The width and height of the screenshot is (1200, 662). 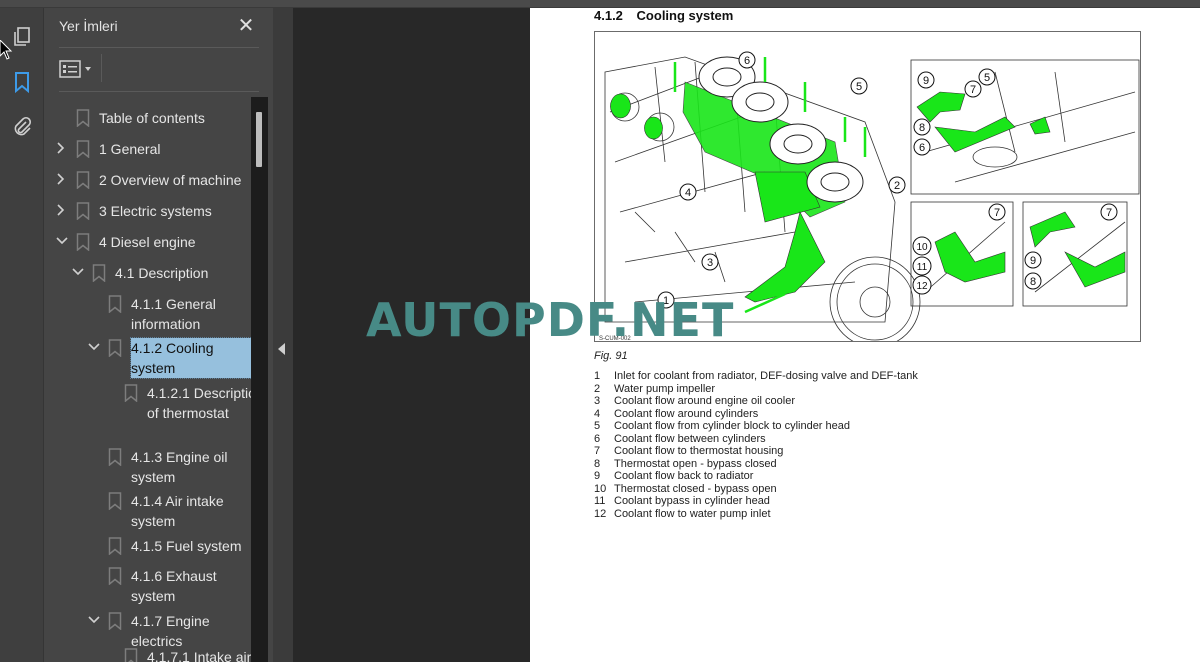 What do you see at coordinates (22, 82) in the screenshot?
I see `bookmarks-icon` at bounding box center [22, 82].